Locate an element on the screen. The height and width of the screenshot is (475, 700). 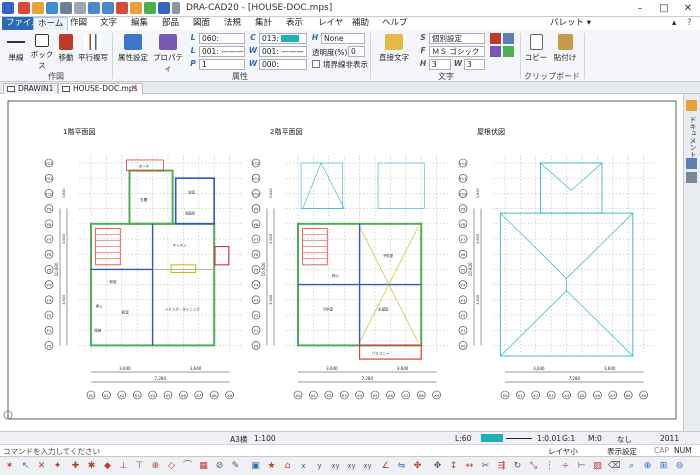
star-icon: ★ is located at coordinates (271, 466).